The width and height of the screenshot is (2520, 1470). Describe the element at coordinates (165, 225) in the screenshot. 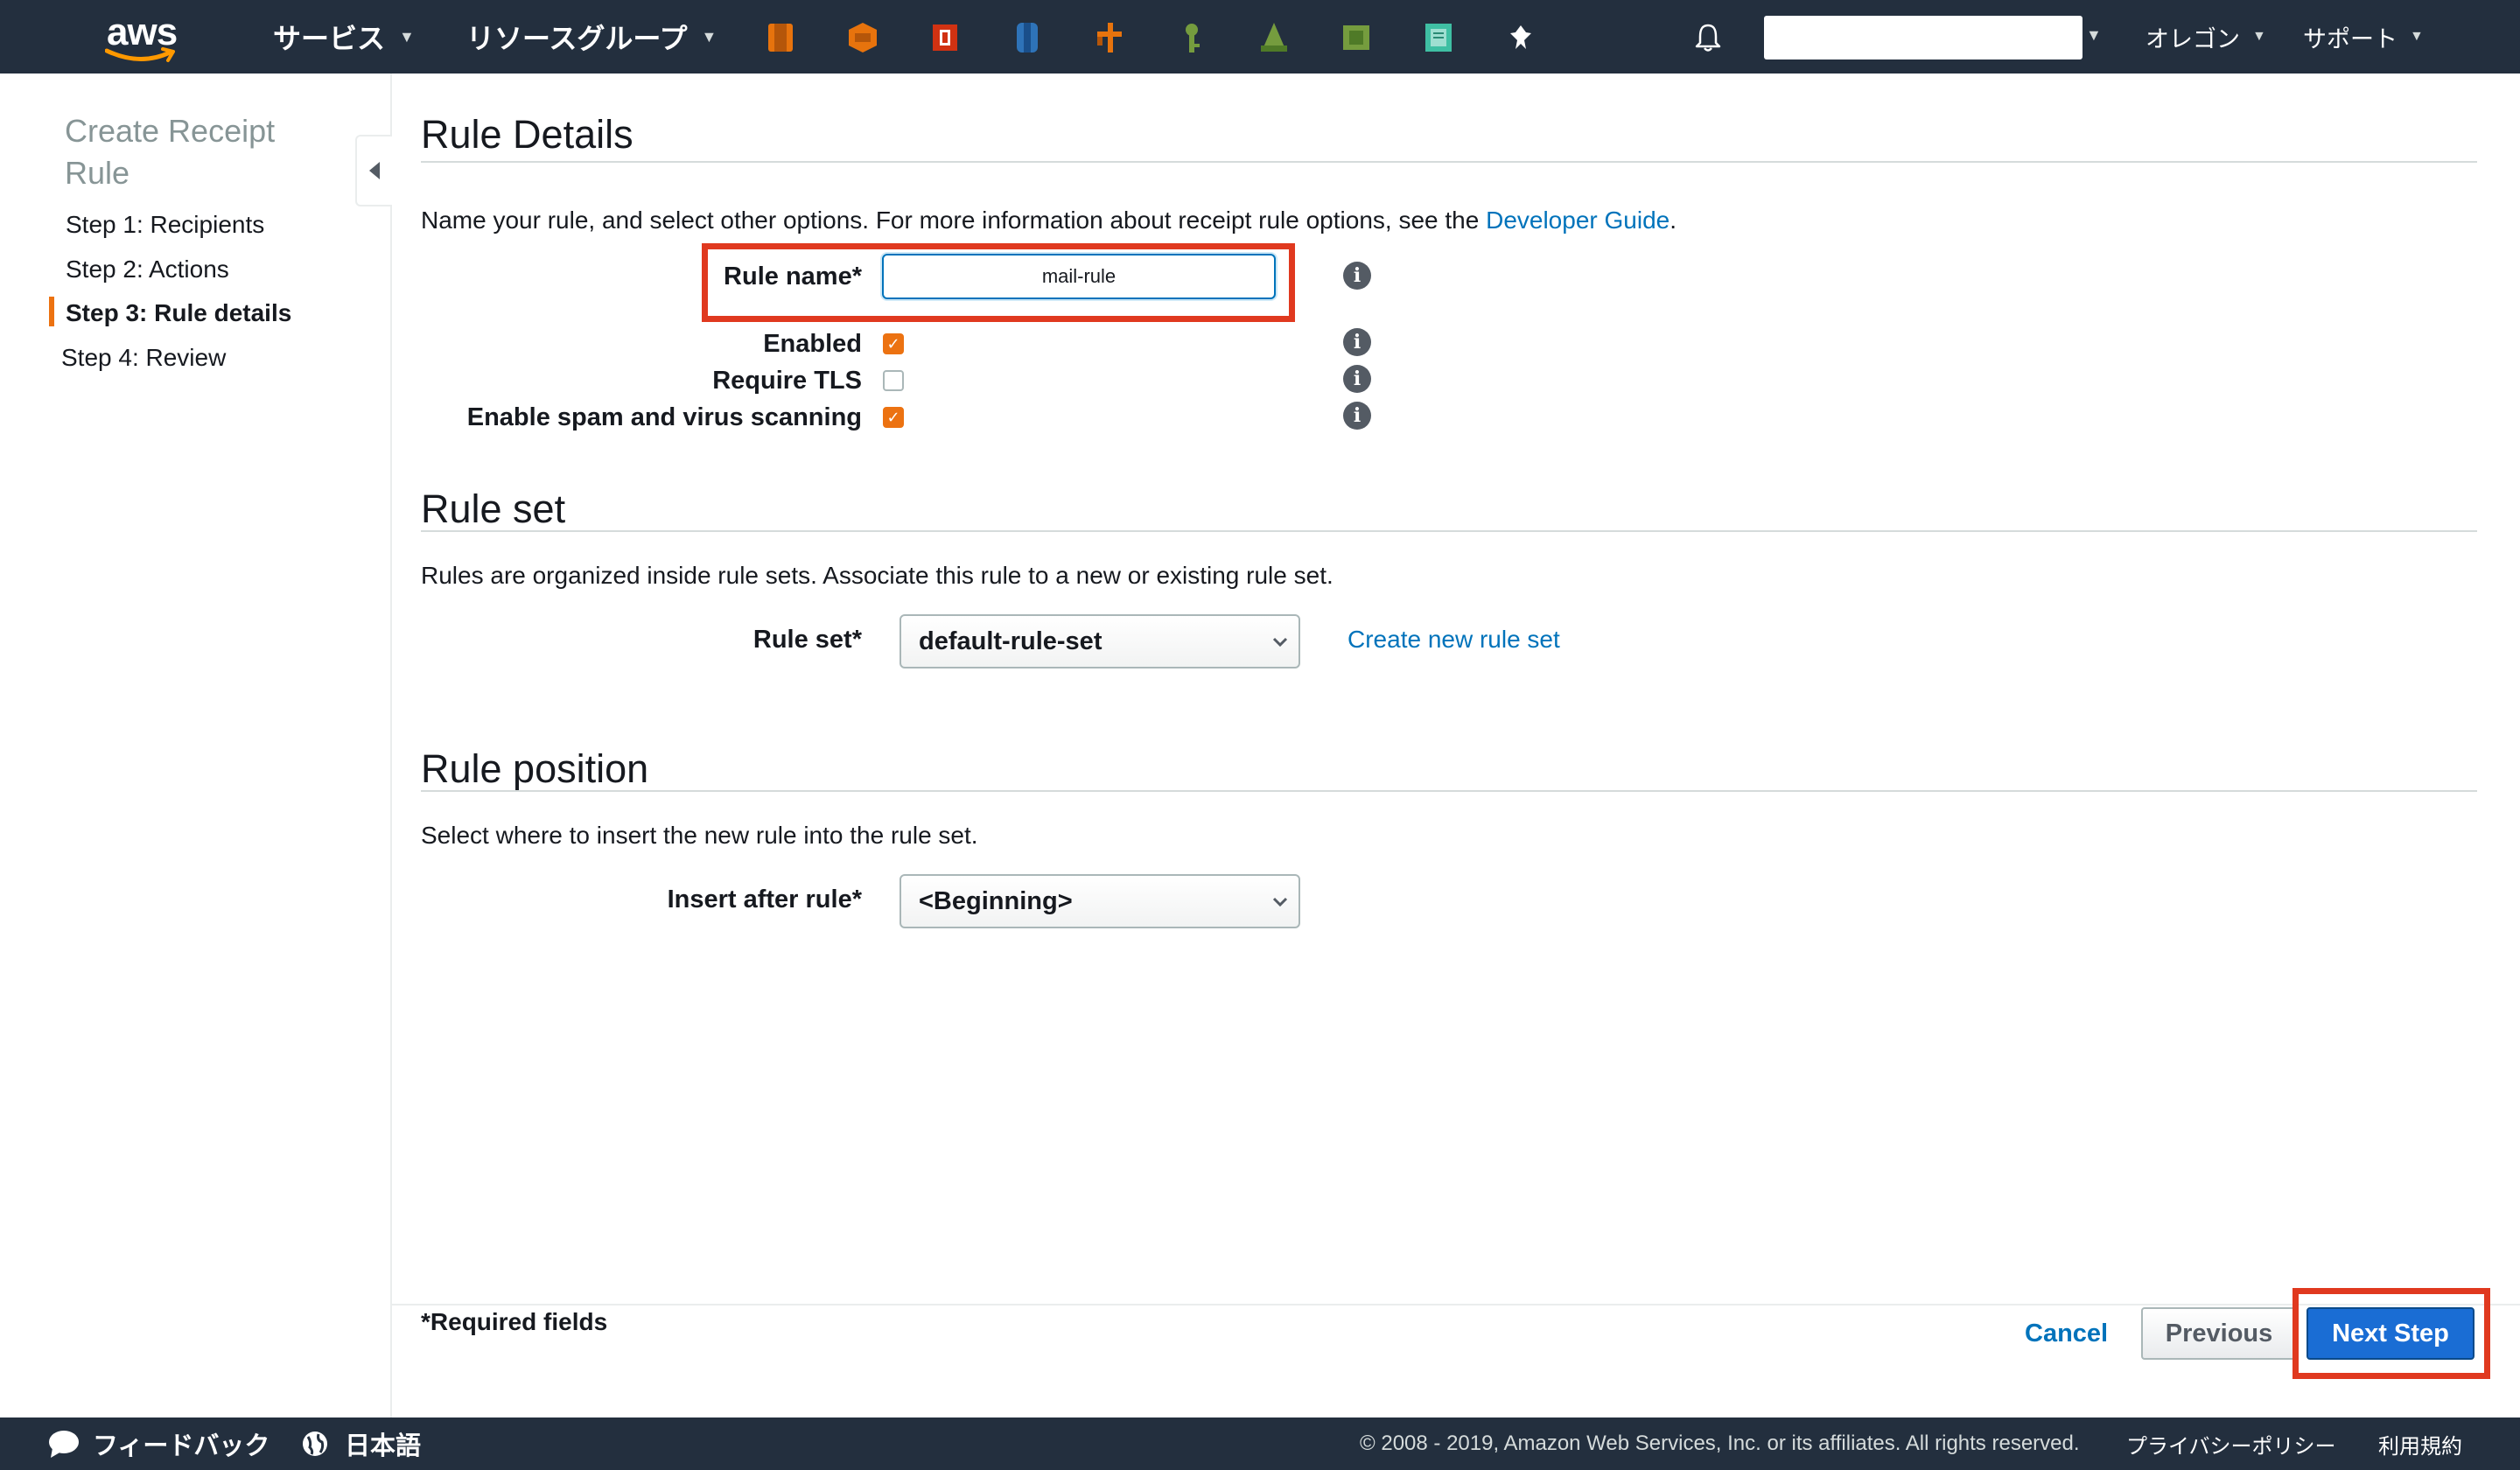

I see `step-recipients: Step 1: Recipients` at that location.